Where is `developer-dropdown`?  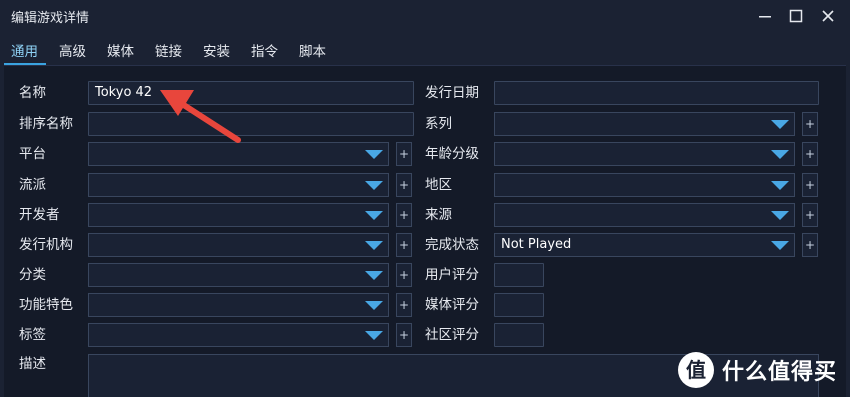
developer-dropdown is located at coordinates (238, 215).